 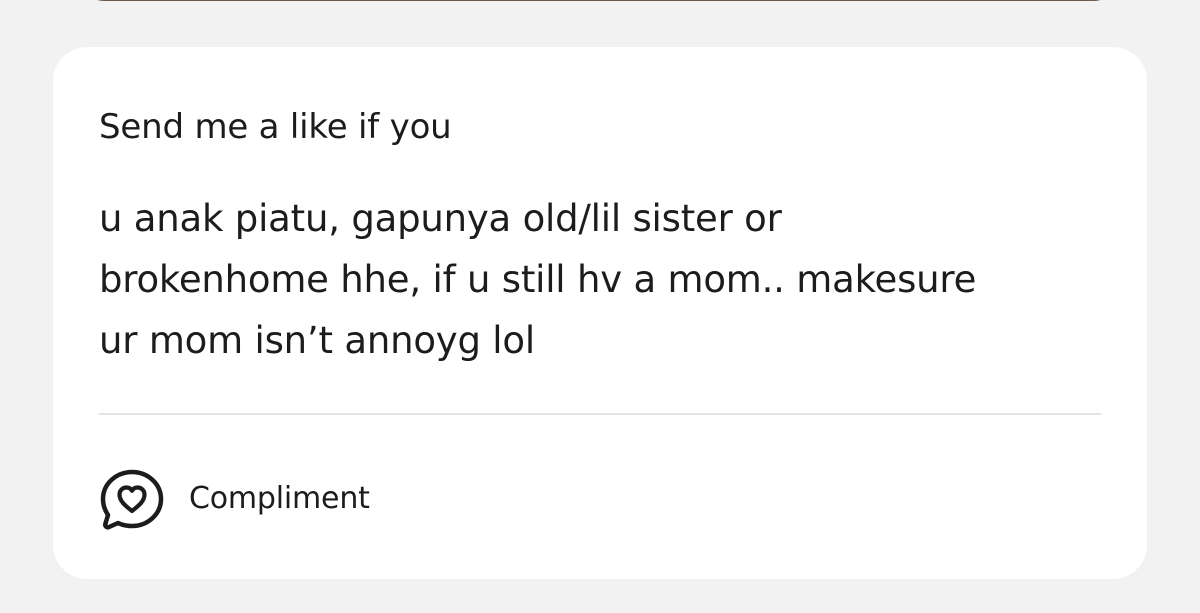 What do you see at coordinates (599, 0) in the screenshot?
I see `photo-card-bottom-edge` at bounding box center [599, 0].